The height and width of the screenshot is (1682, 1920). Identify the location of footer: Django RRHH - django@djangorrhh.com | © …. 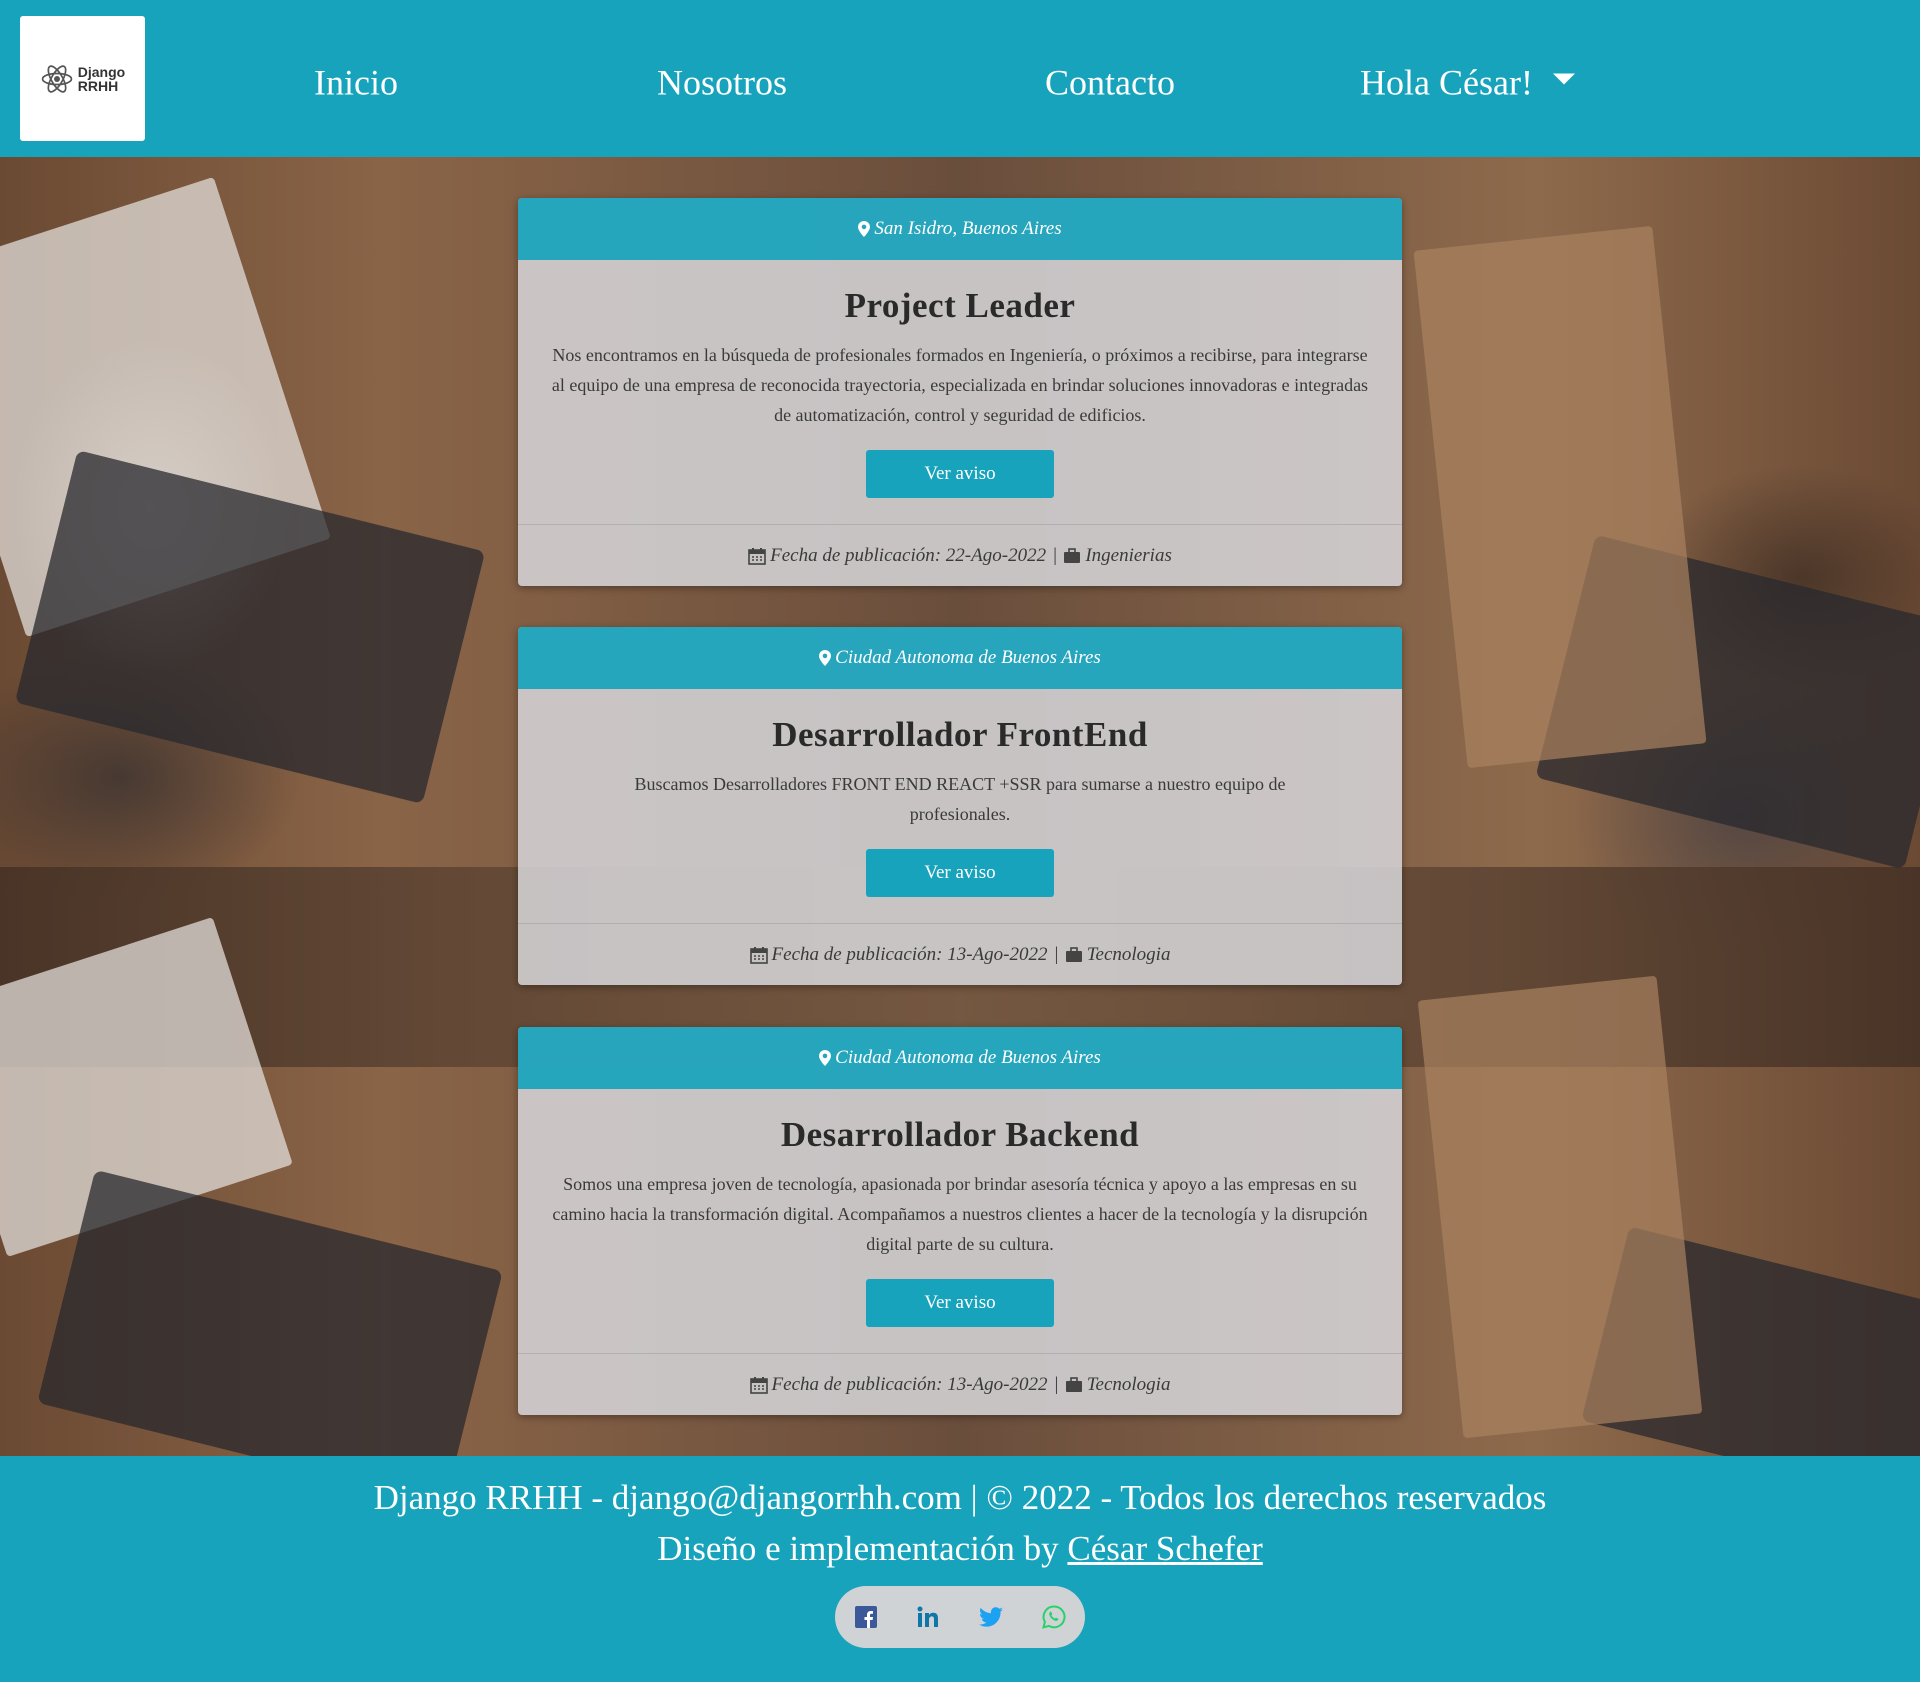
(960, 1569).